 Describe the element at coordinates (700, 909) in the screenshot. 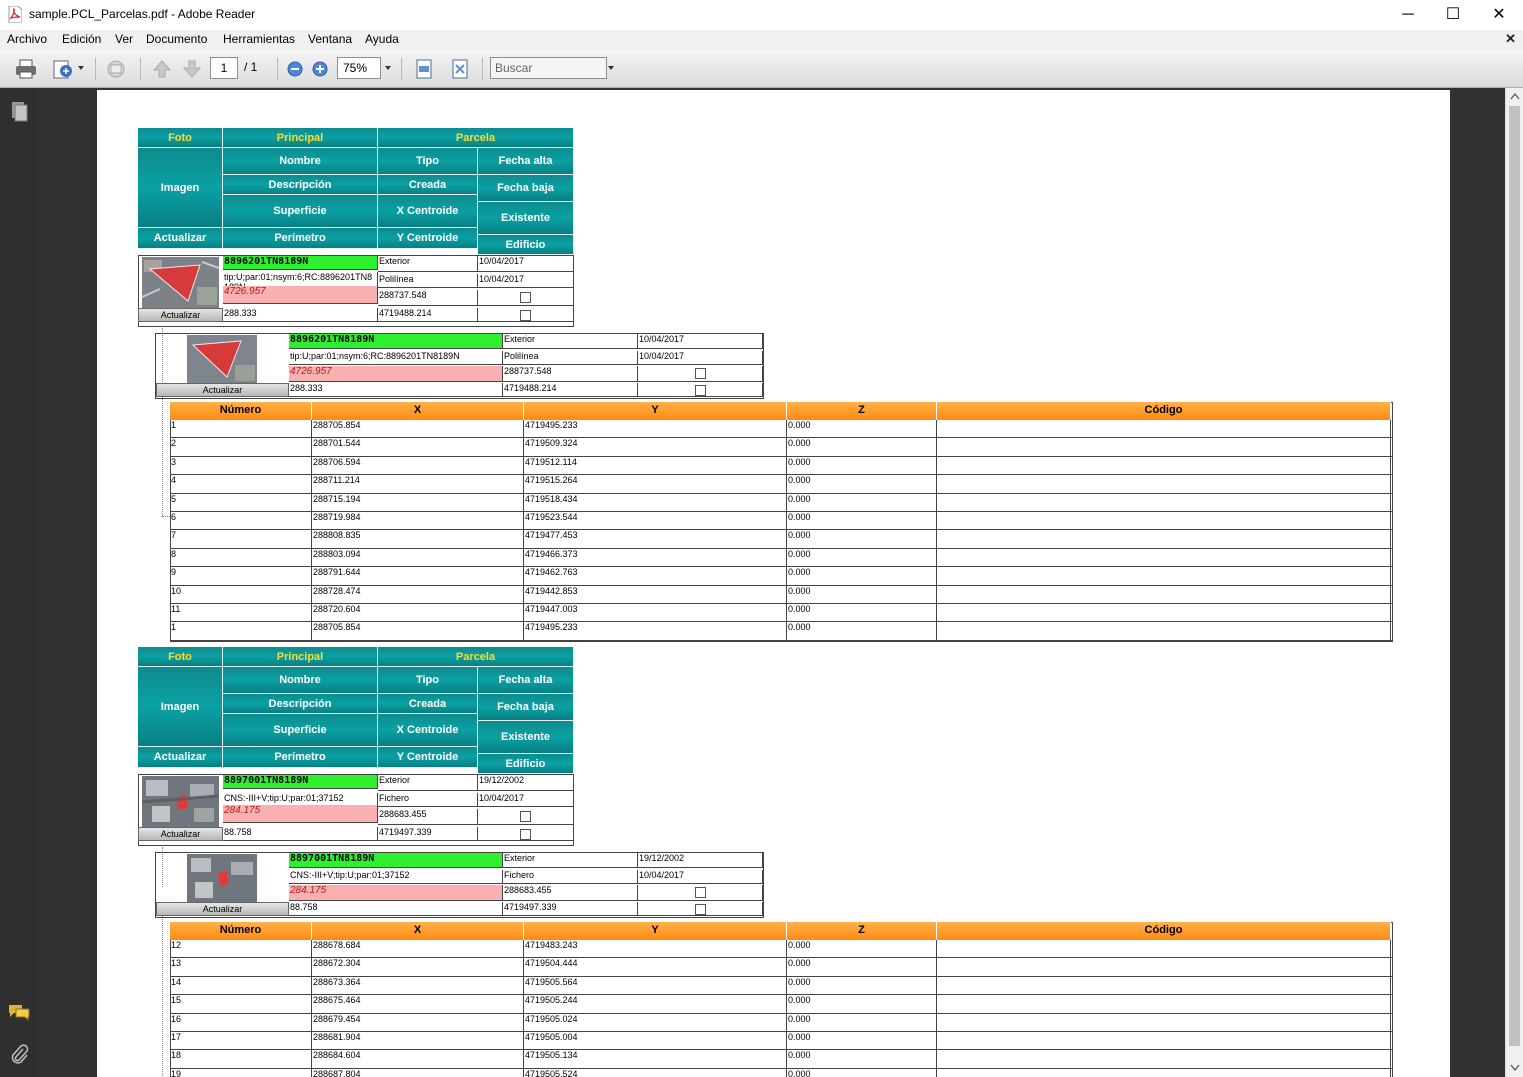

I see `parcel-2-sub-edificio-checkbox` at that location.